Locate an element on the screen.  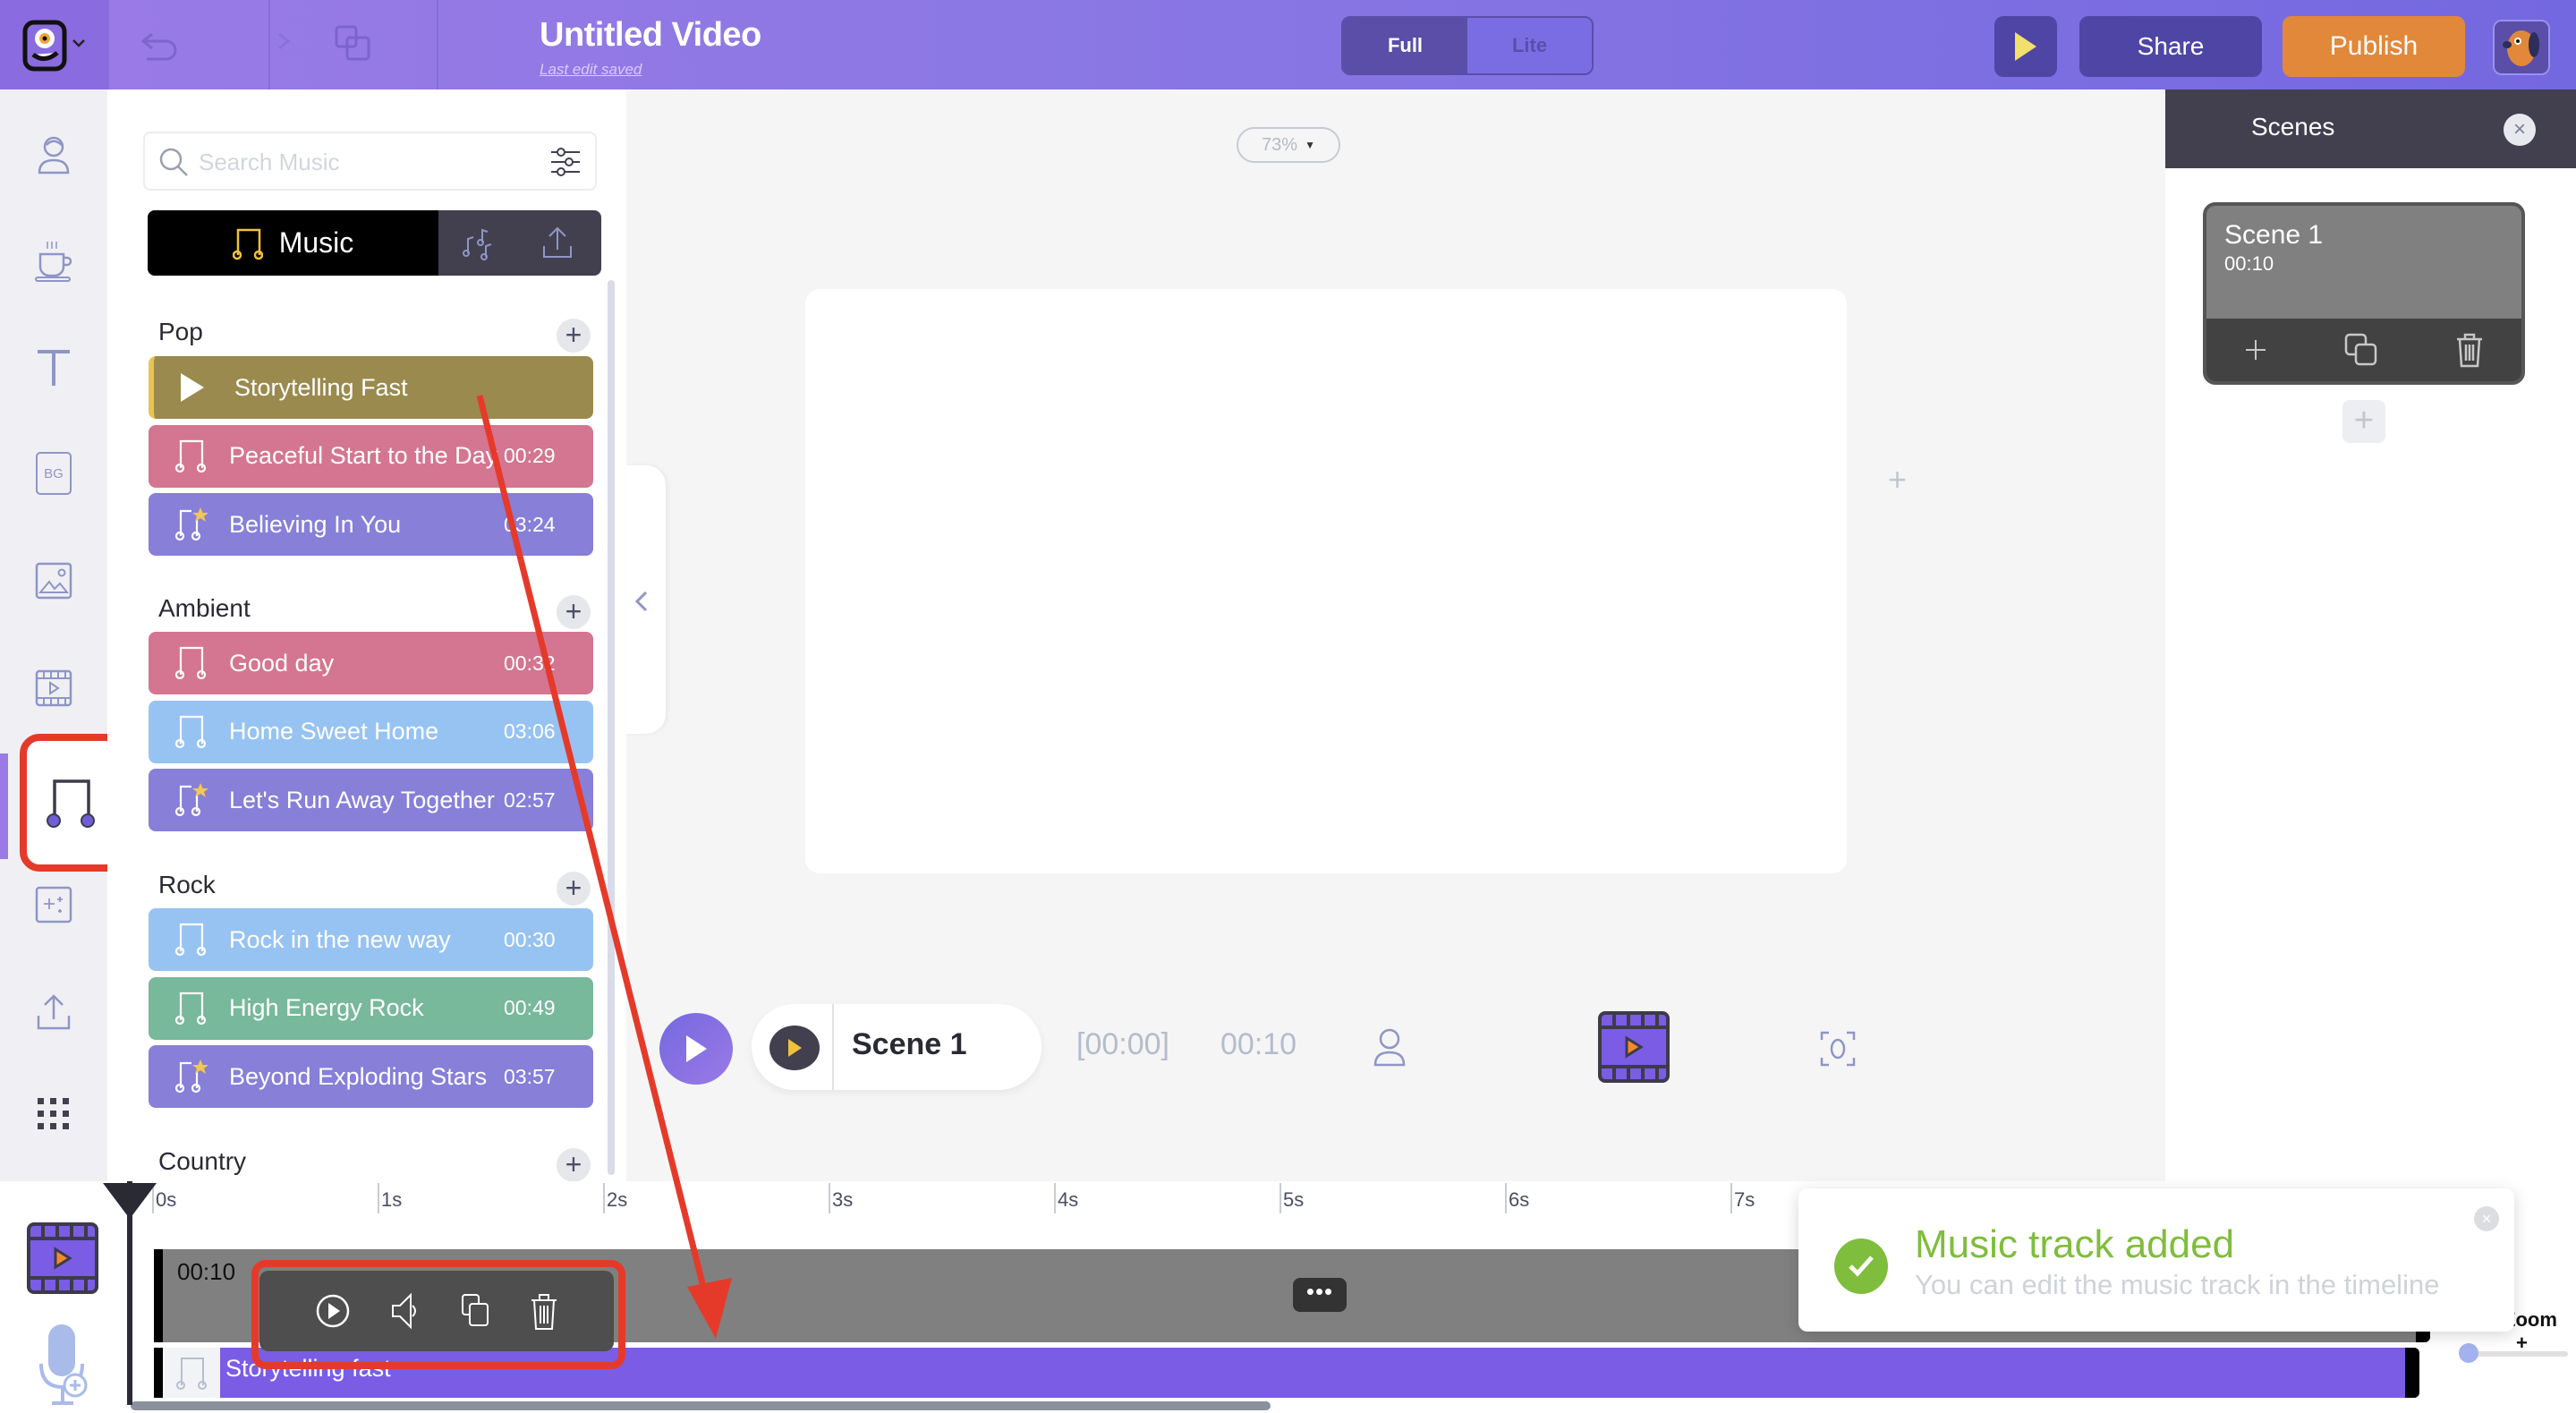
tab-sound-effects is located at coordinates (479, 243).